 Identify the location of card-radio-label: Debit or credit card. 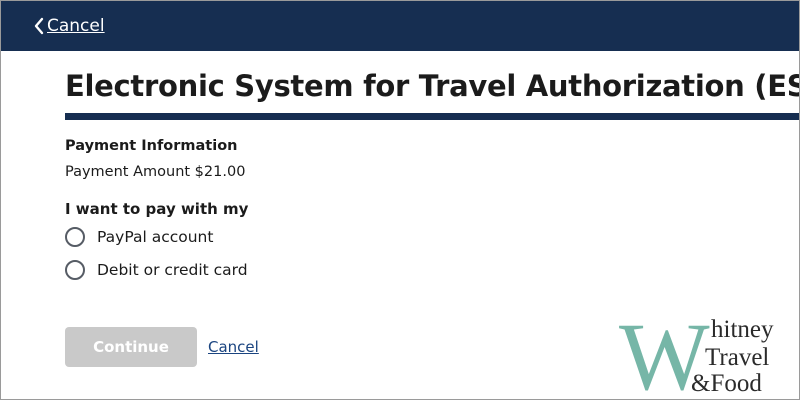
(172, 270).